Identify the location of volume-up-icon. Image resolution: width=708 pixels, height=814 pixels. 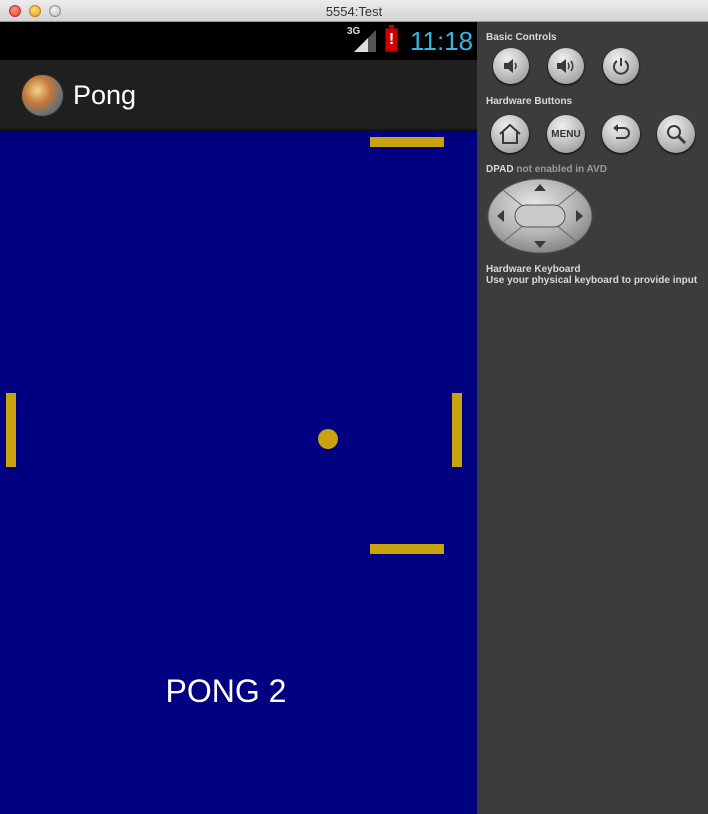
(565, 66).